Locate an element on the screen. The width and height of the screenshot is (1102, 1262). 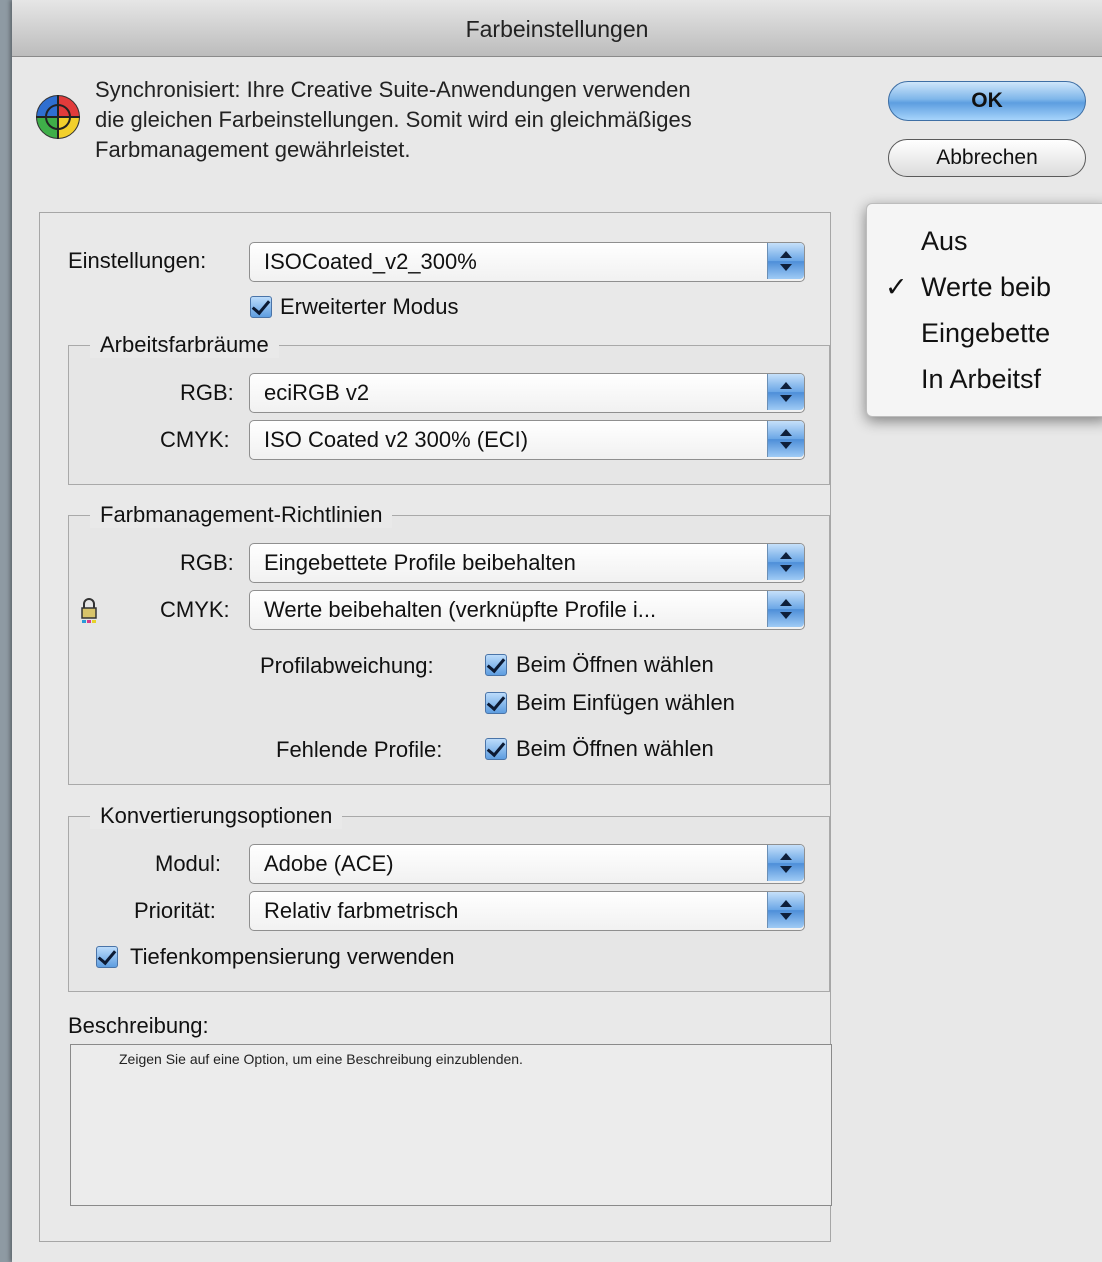
working-cmyk-value: ISO Coated v2 300% (ECI) is located at coordinates (396, 439).